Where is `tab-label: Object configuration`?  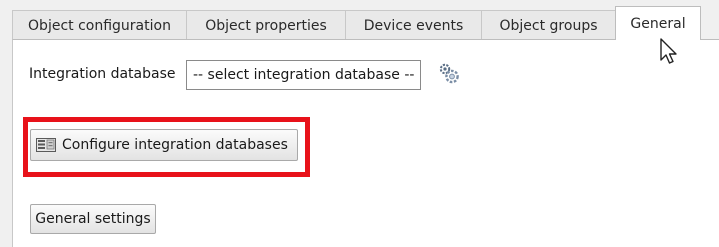 tab-label: Object configuration is located at coordinates (99, 25).